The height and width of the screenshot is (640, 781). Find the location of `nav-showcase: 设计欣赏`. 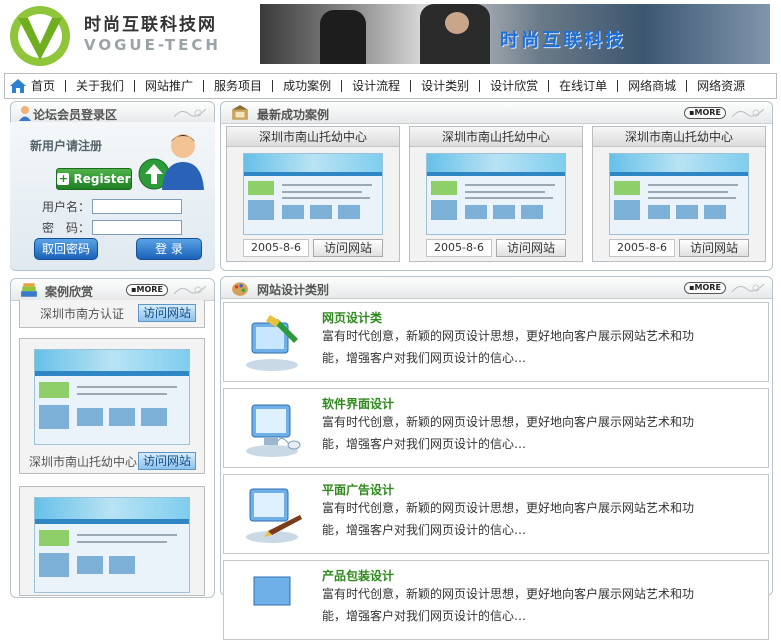

nav-showcase: 设计欣赏 is located at coordinates (515, 86).